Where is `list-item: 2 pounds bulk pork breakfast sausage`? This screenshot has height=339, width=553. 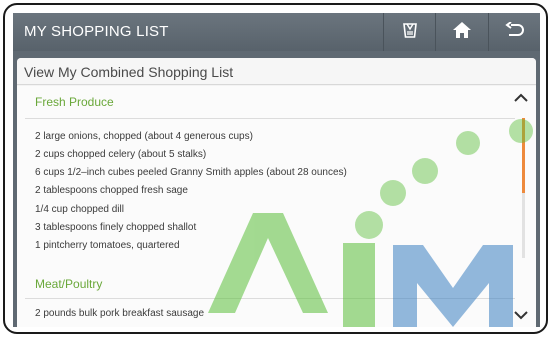
list-item: 2 pounds bulk pork breakfast sausage is located at coordinates (119, 313).